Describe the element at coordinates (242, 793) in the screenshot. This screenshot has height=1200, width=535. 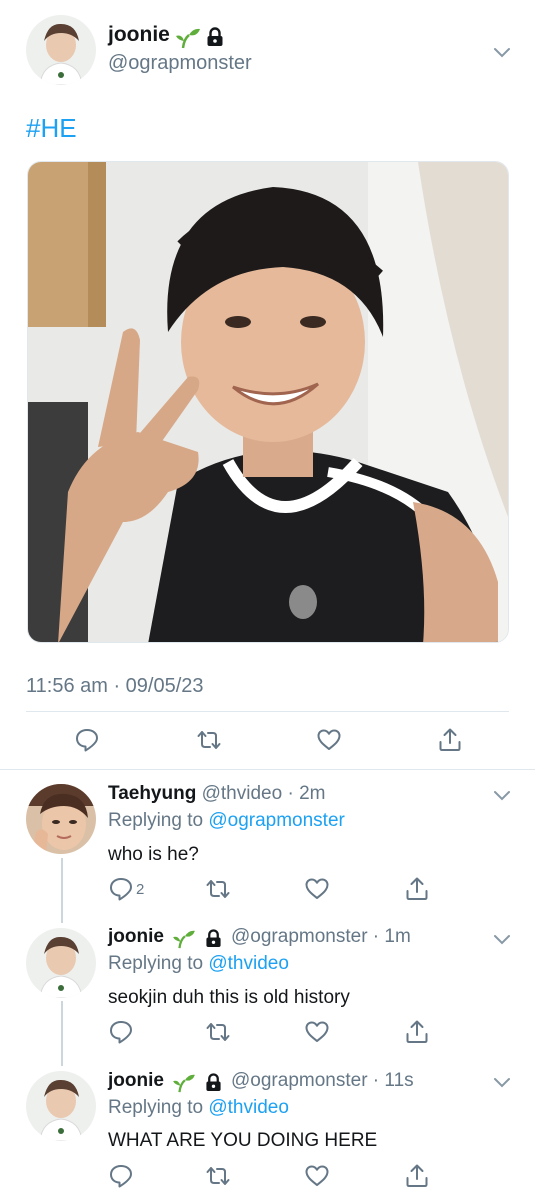
I see `reply-handle: @thvideo` at that location.